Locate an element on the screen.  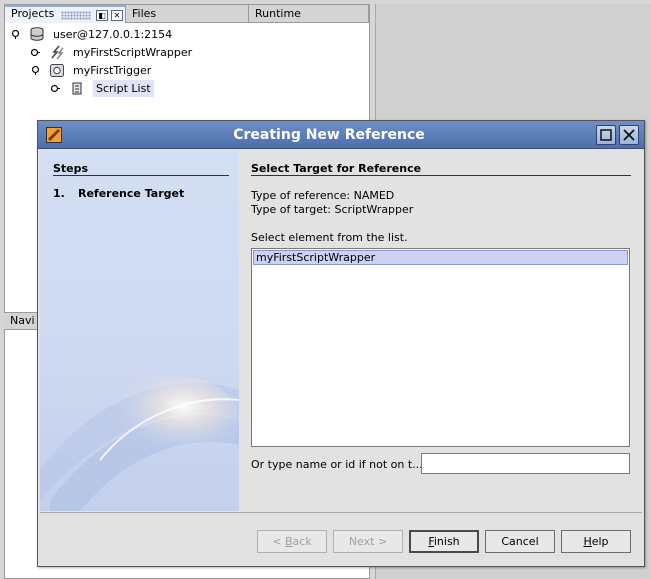
minimize-window-icon: ◧ is located at coordinates (102, 15).